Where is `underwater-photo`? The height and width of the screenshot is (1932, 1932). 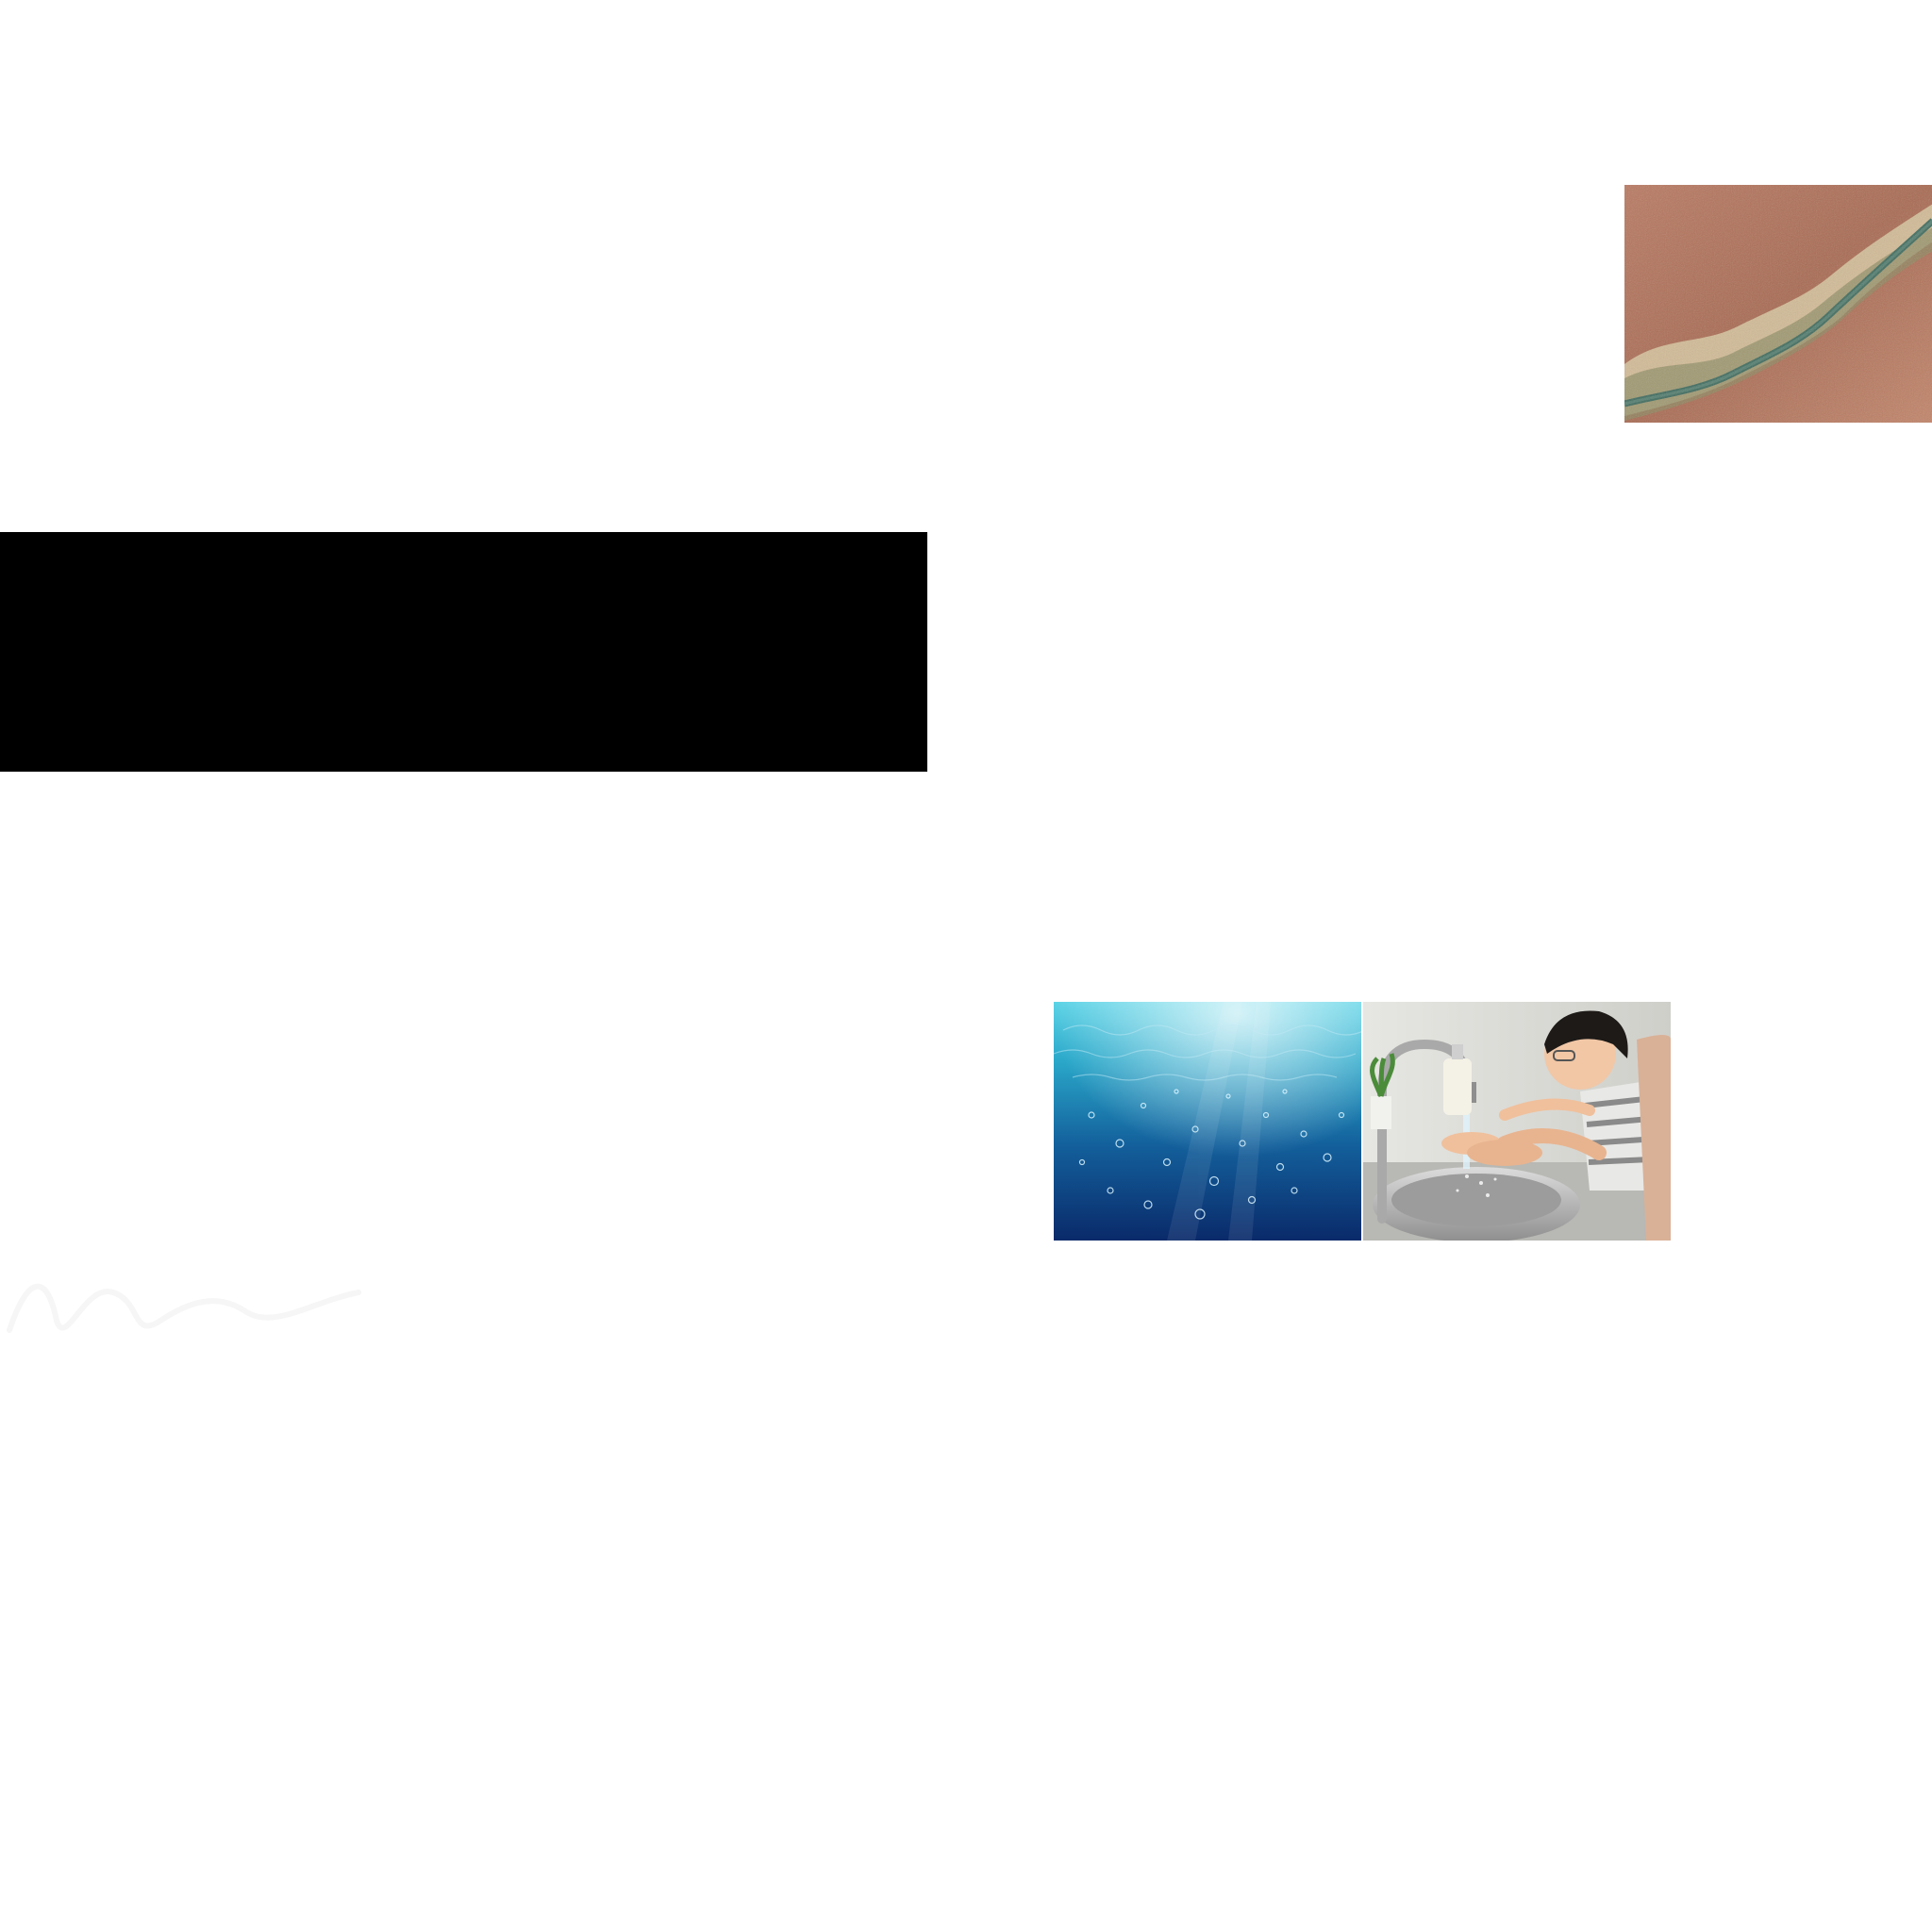 underwater-photo is located at coordinates (1207, 1121).